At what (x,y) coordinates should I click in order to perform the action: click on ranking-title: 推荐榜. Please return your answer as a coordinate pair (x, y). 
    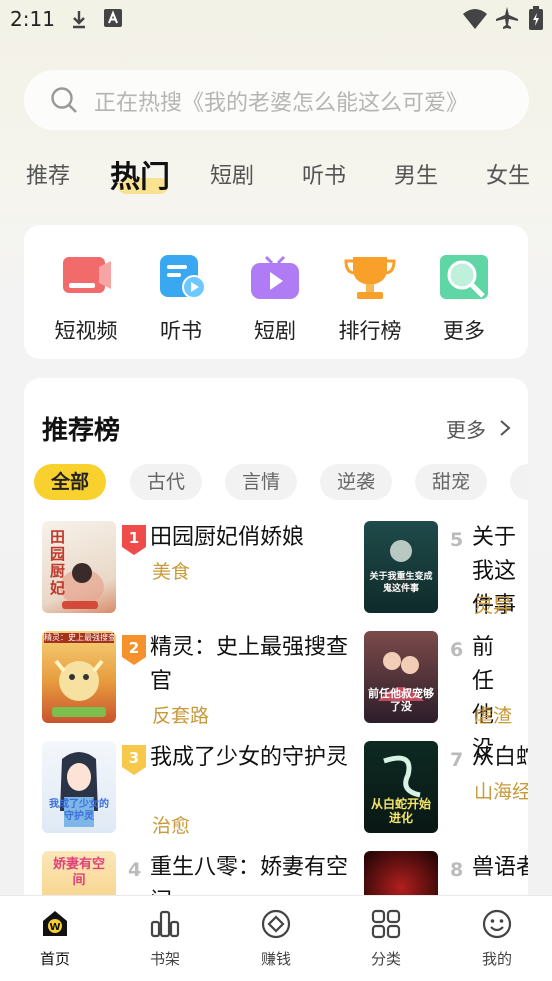
    Looking at the image, I should click on (81, 431).